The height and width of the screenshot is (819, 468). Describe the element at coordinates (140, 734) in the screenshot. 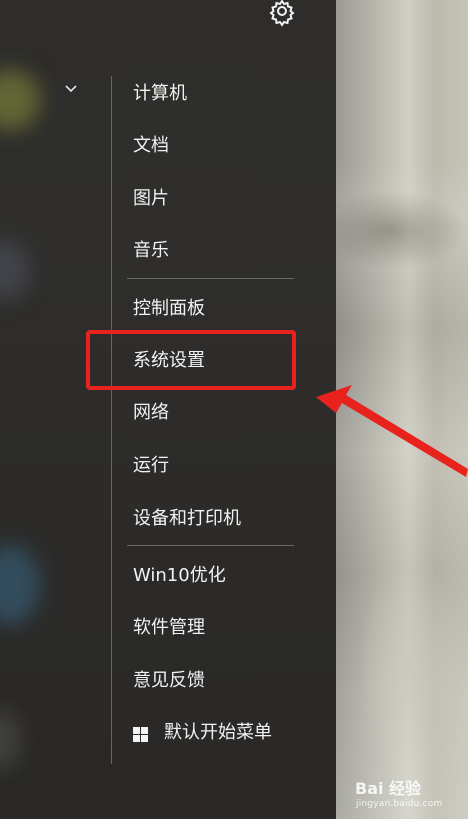

I see `windows-logo-icon` at that location.